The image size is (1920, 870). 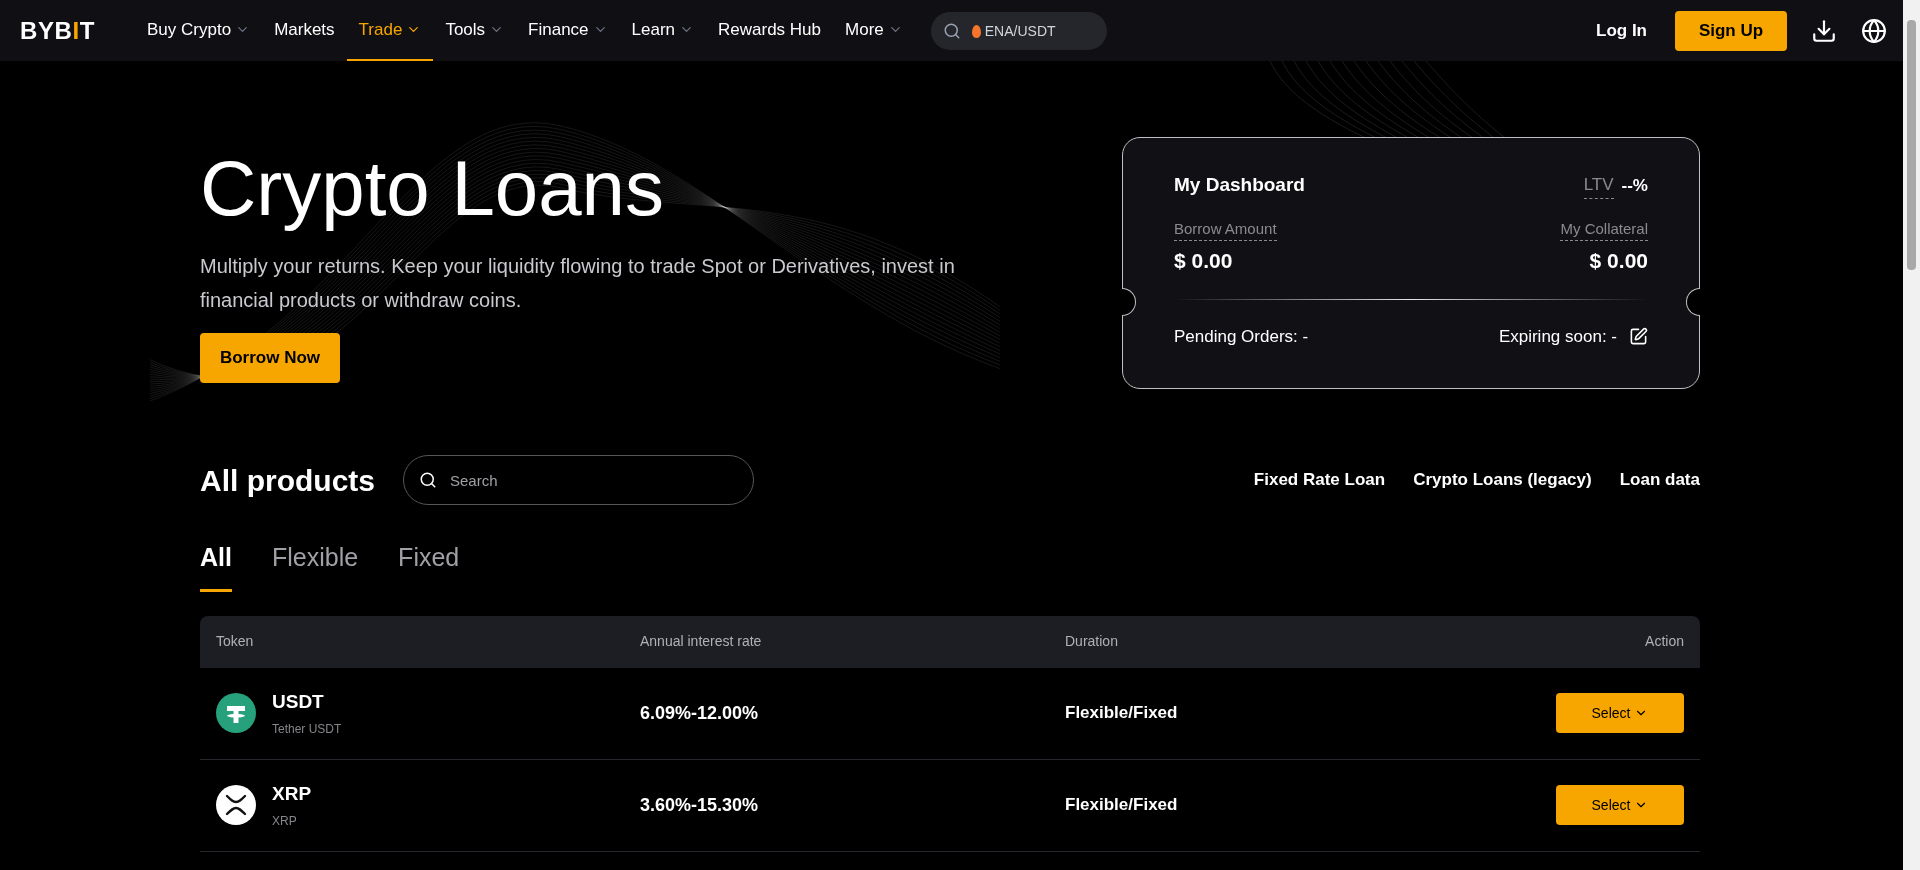 What do you see at coordinates (475, 30) in the screenshot?
I see `nav-item: Tools` at bounding box center [475, 30].